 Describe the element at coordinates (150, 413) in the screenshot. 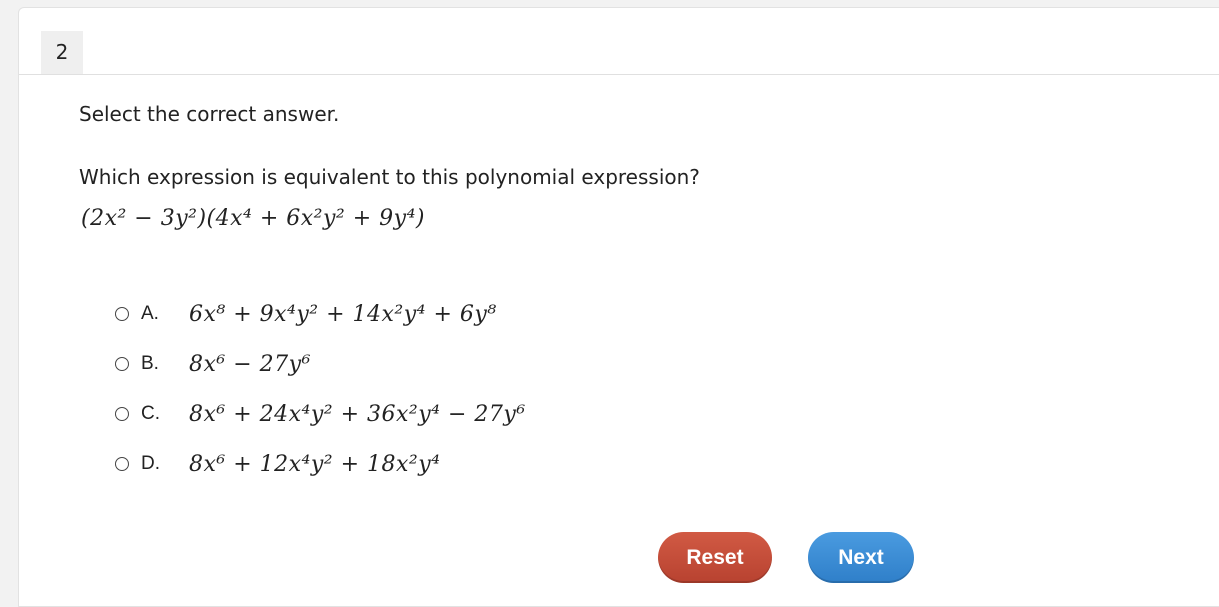

I see `option-letter: C.` at that location.